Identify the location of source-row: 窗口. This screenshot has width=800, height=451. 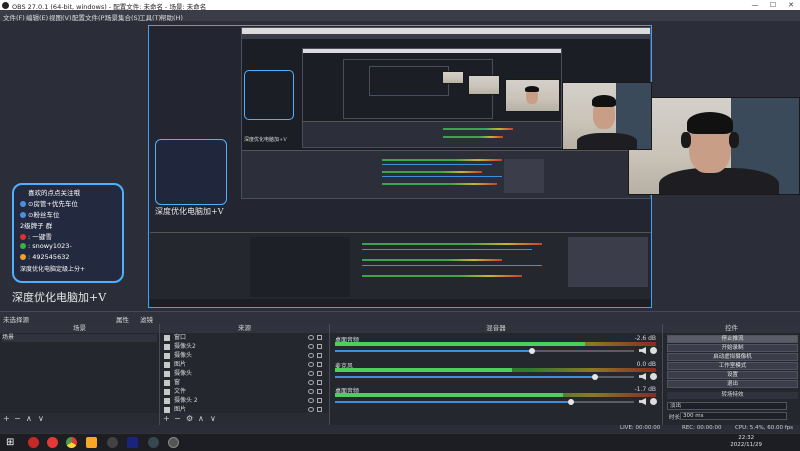
(244, 338).